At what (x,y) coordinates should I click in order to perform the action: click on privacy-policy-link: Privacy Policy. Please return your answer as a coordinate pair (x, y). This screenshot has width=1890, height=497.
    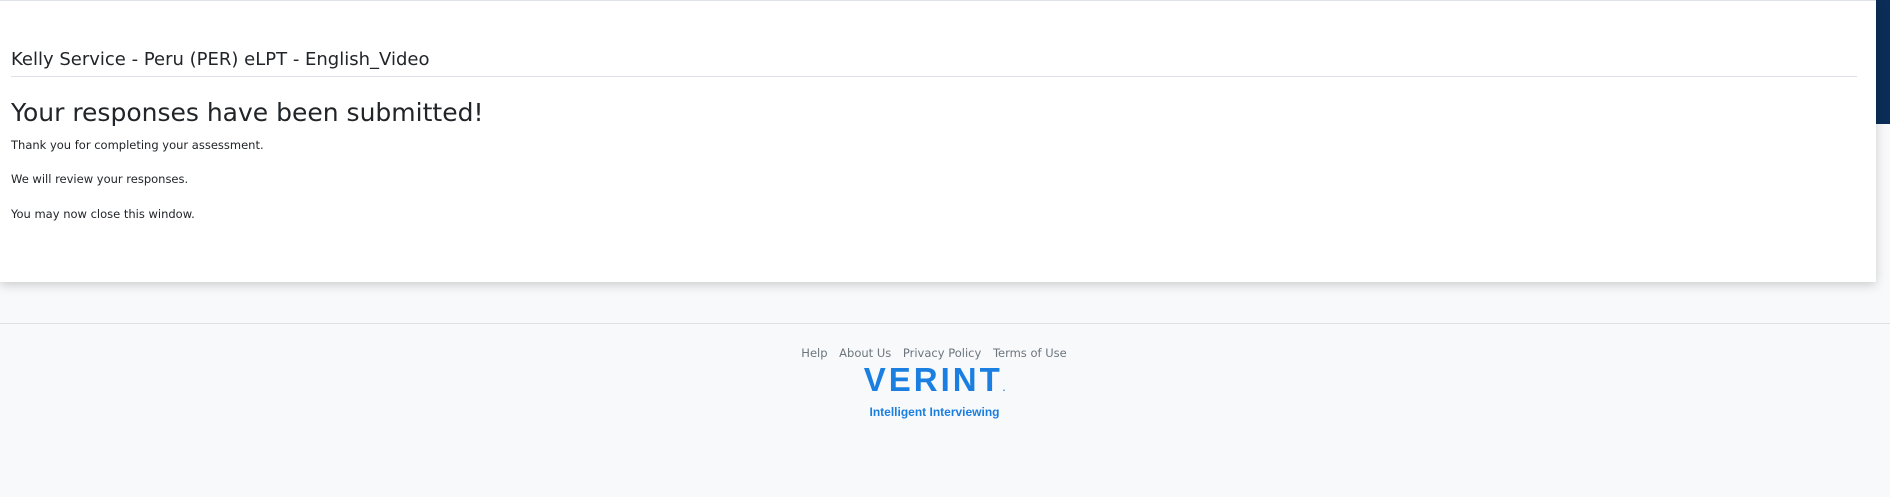
    Looking at the image, I should click on (942, 353).